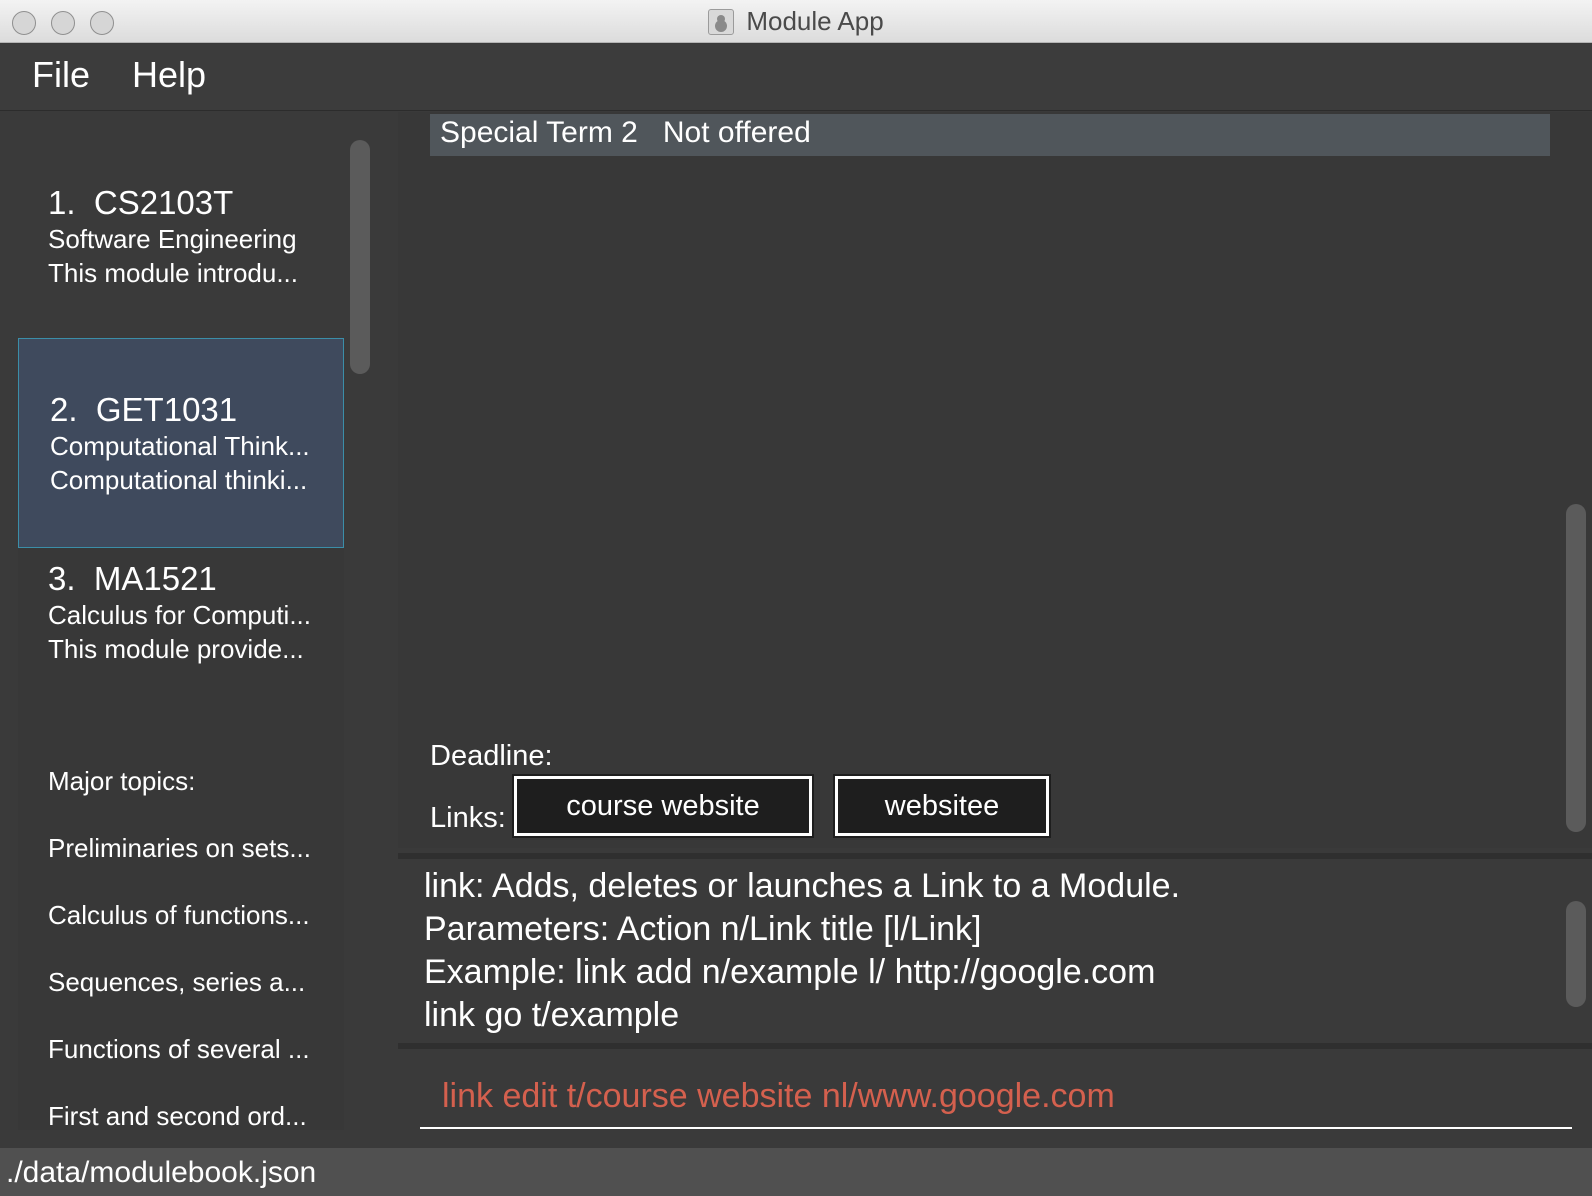 The width and height of the screenshot is (1592, 1196). What do you see at coordinates (990, 135) in the screenshot?
I see `offering-row: Special Term 2 Not offered` at bounding box center [990, 135].